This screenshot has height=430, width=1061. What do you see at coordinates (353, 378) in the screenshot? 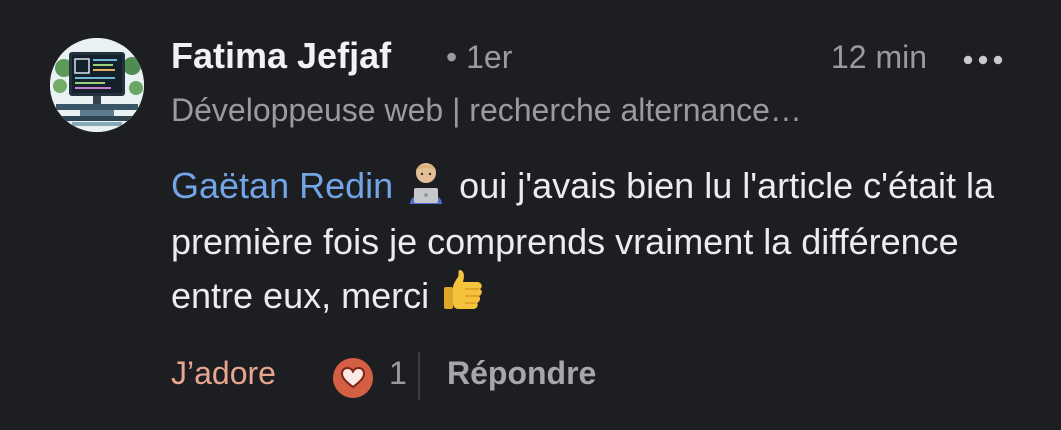
I see `heart-reaction-icon` at bounding box center [353, 378].